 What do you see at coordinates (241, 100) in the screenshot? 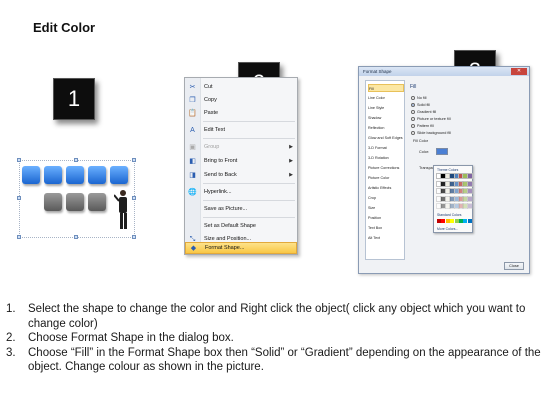
I see `menu-item-copy: ❐ Copy` at bounding box center [241, 100].